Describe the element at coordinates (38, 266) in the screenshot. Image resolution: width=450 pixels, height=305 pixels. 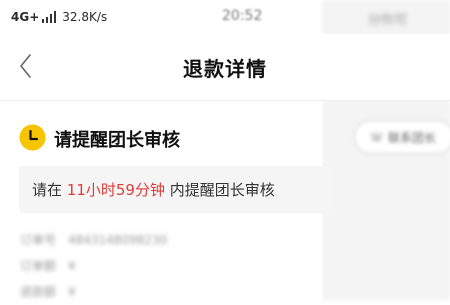
I see `order-info-label: 订单额` at that location.